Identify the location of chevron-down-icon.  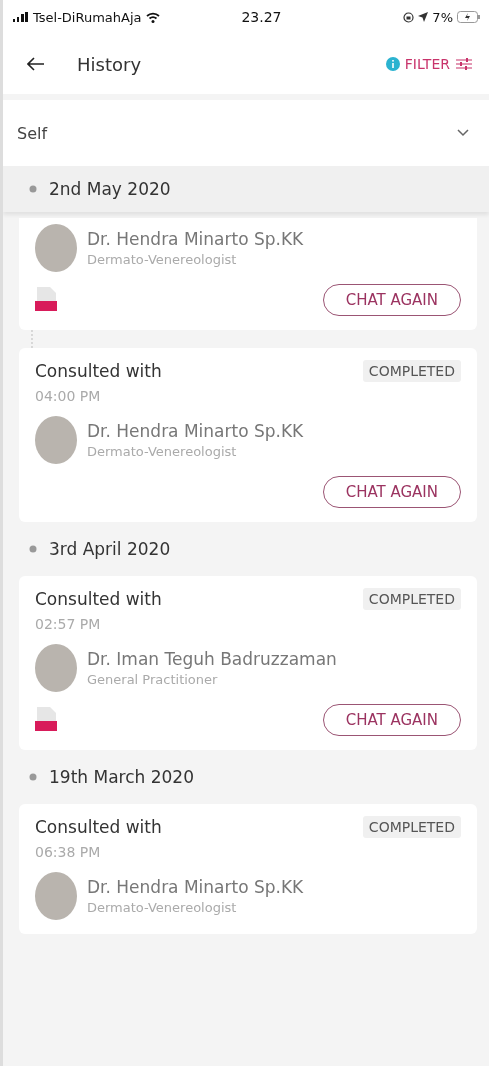
(463, 133).